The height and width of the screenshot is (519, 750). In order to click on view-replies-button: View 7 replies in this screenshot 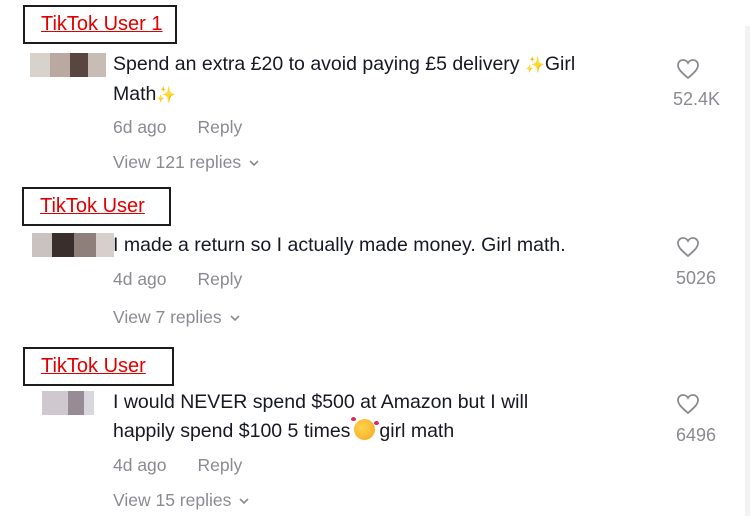, I will do `click(176, 317)`.